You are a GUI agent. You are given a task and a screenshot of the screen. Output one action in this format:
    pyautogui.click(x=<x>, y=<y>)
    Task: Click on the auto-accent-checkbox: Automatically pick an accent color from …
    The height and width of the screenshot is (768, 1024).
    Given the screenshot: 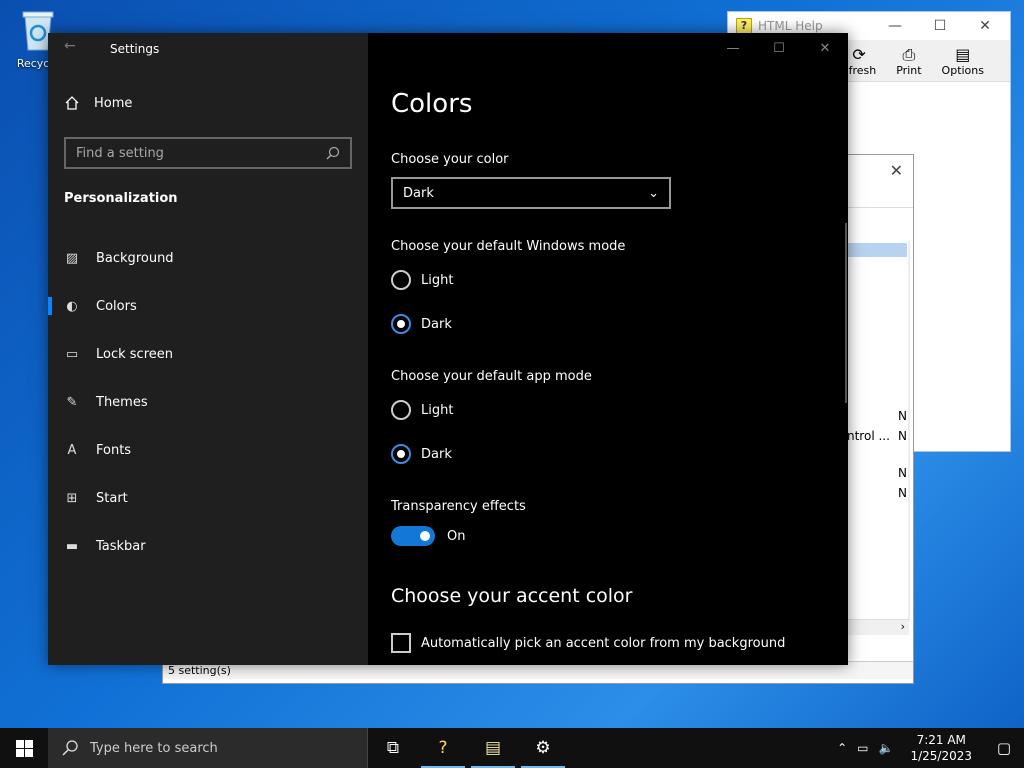 What is the action you would take?
    pyautogui.click(x=588, y=643)
    